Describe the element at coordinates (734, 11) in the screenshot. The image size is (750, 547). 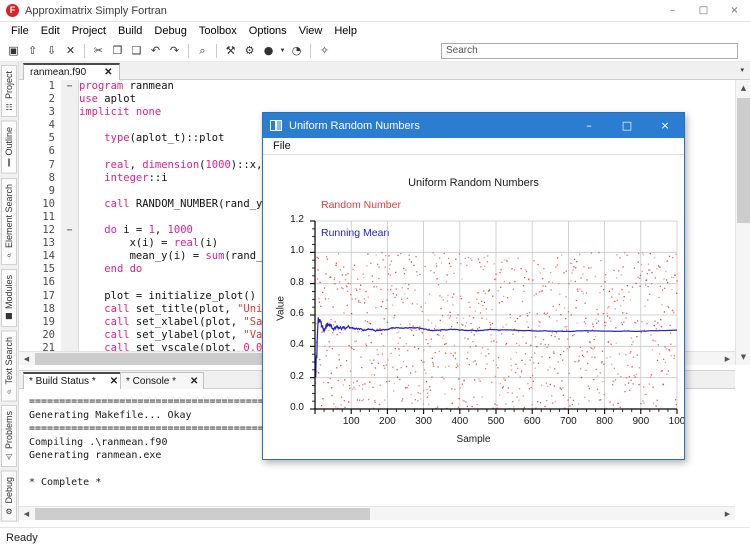
I see `close-button: ×` at that location.